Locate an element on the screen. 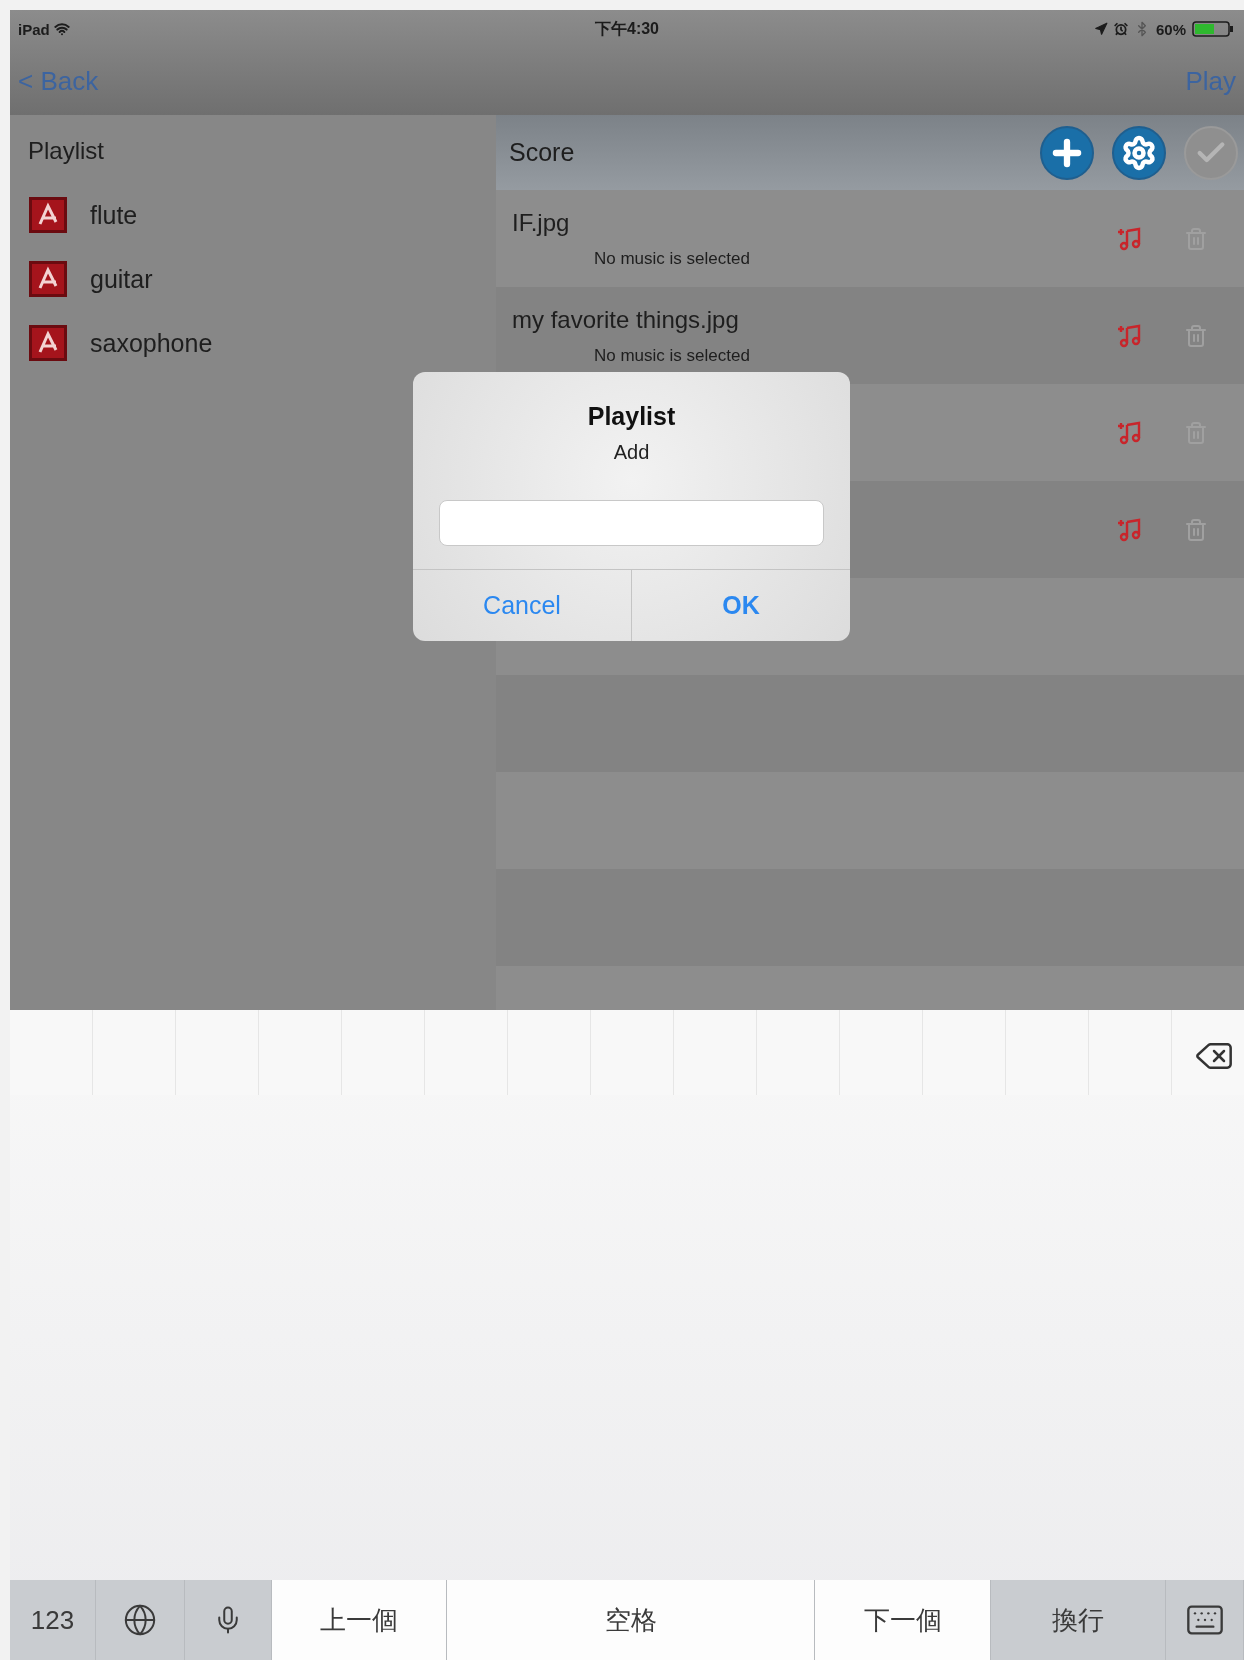 The width and height of the screenshot is (1244, 1660). score-title: Score is located at coordinates (542, 152).